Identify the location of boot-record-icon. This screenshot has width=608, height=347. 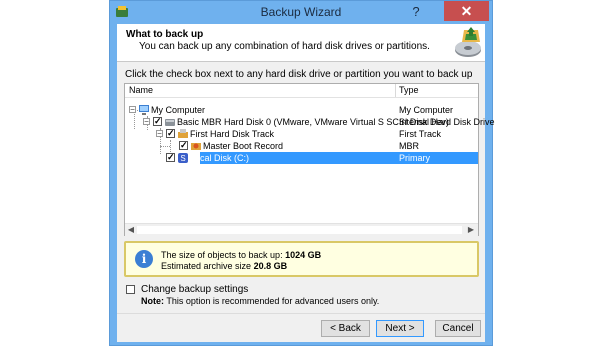
(196, 146).